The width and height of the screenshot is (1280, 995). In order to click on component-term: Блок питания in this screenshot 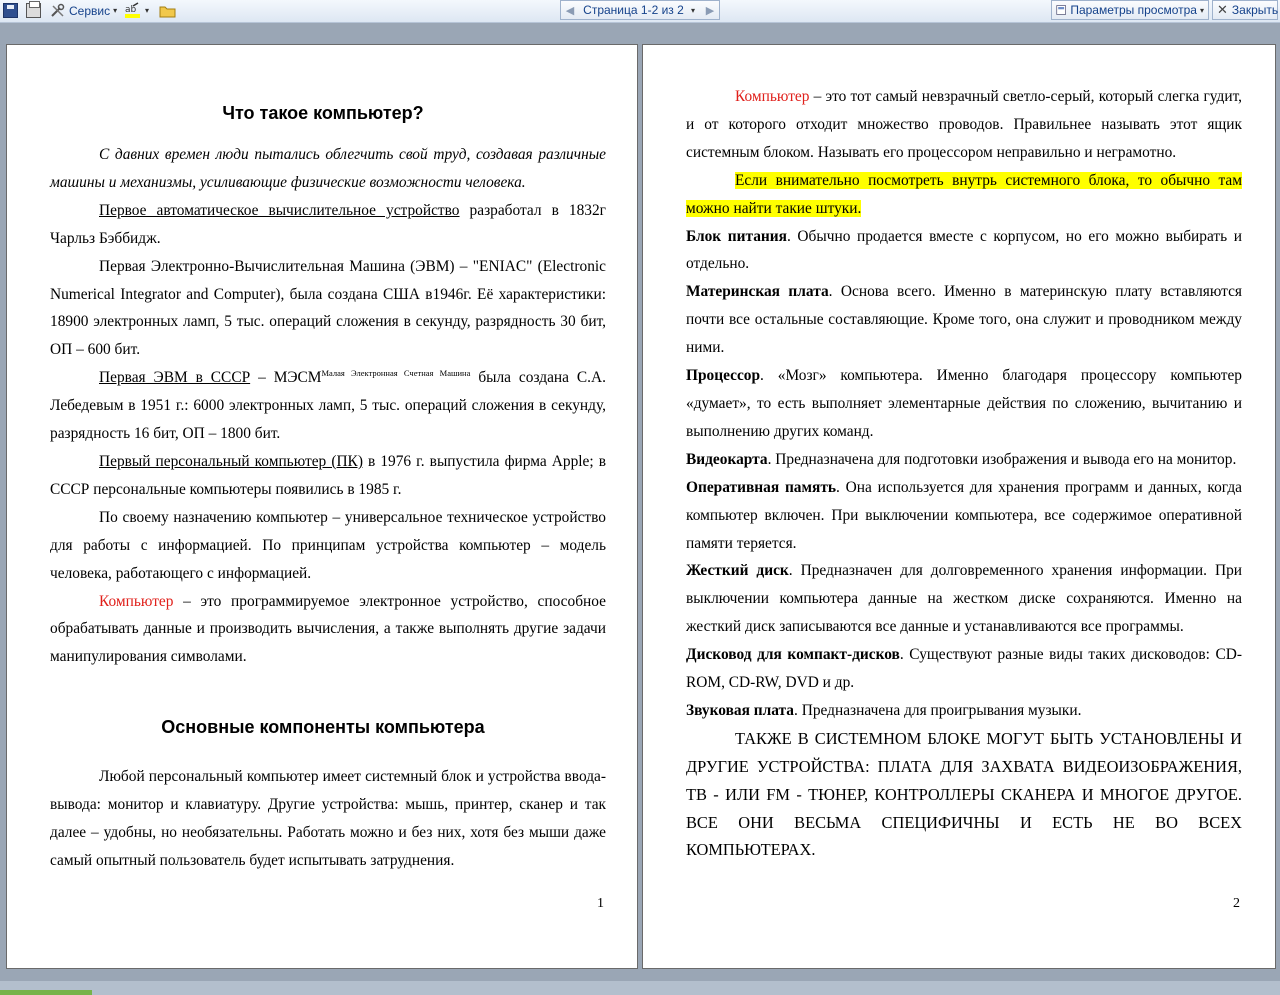, I will do `click(736, 236)`.